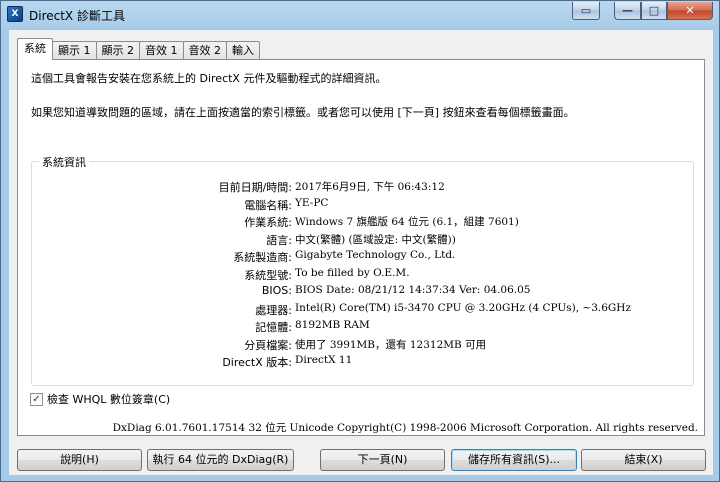 The height and width of the screenshot is (482, 720). What do you see at coordinates (268, 222) in the screenshot?
I see `info-label: 作業系統:` at bounding box center [268, 222].